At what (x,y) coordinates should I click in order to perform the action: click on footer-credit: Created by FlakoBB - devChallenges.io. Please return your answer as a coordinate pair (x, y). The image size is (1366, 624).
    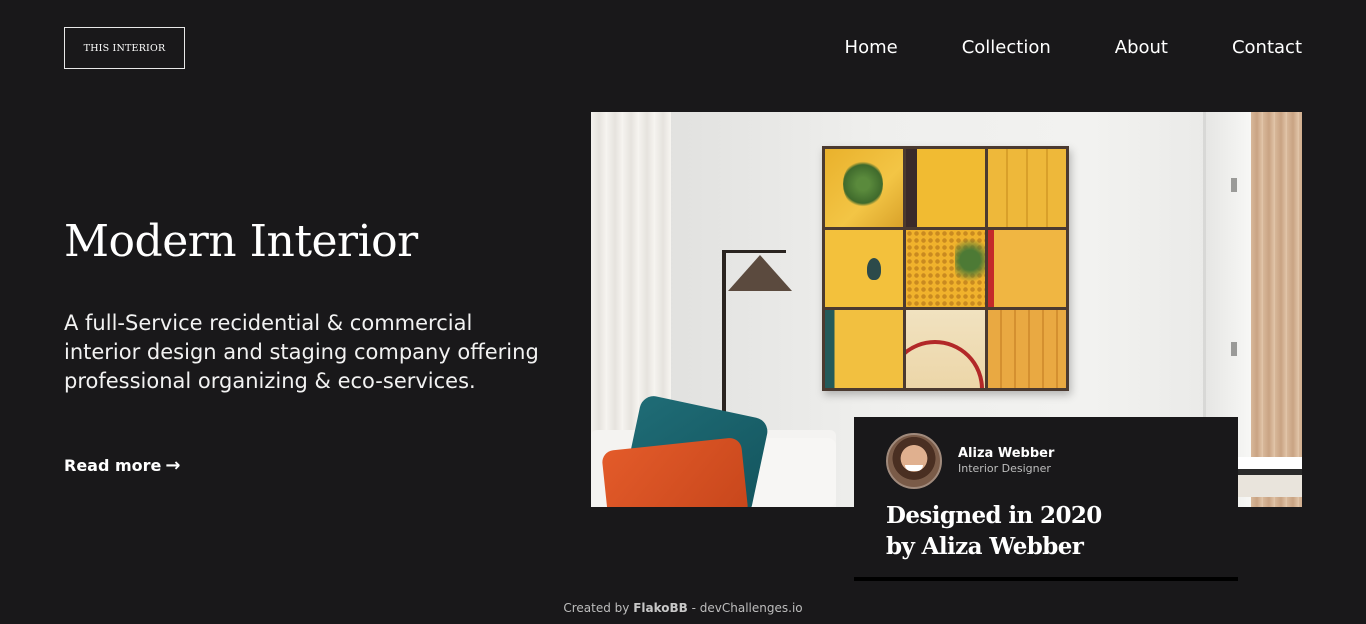
    Looking at the image, I should click on (683, 608).